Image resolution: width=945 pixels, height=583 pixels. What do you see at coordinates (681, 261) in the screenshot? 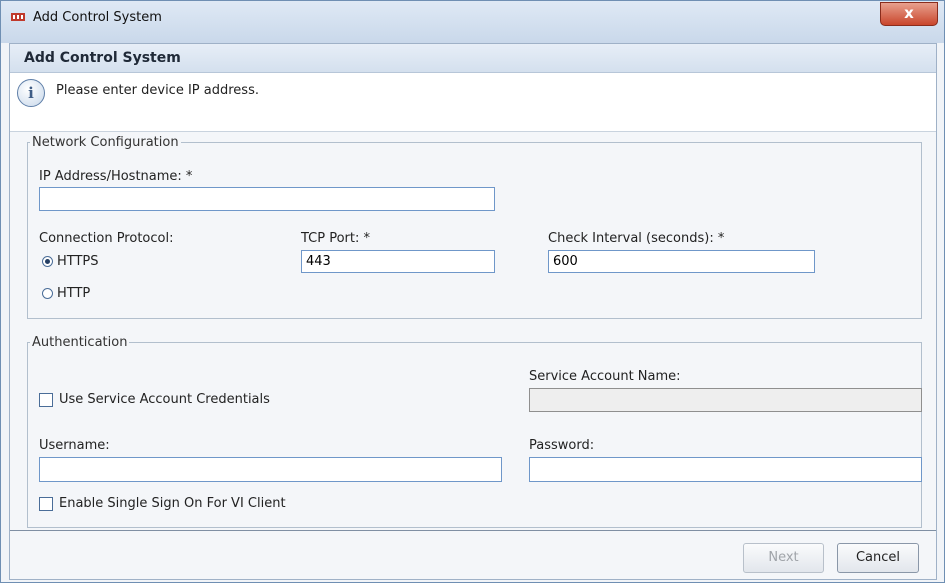
I see `check-interval-input` at bounding box center [681, 261].